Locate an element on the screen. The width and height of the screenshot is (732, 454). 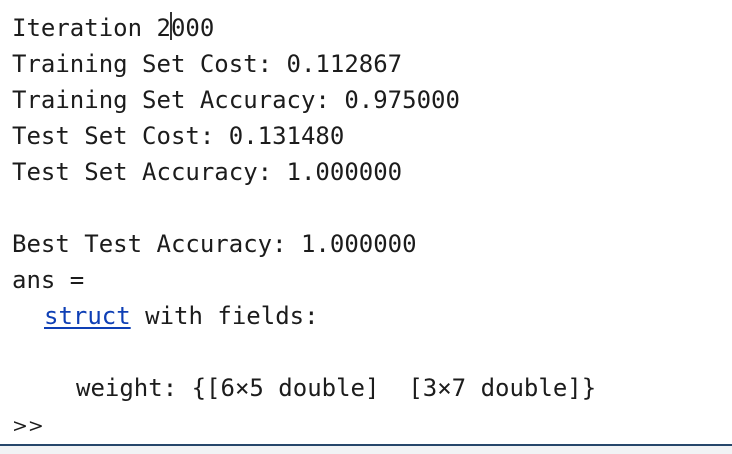
struct-line: struct with fields: is located at coordinates (181, 316).